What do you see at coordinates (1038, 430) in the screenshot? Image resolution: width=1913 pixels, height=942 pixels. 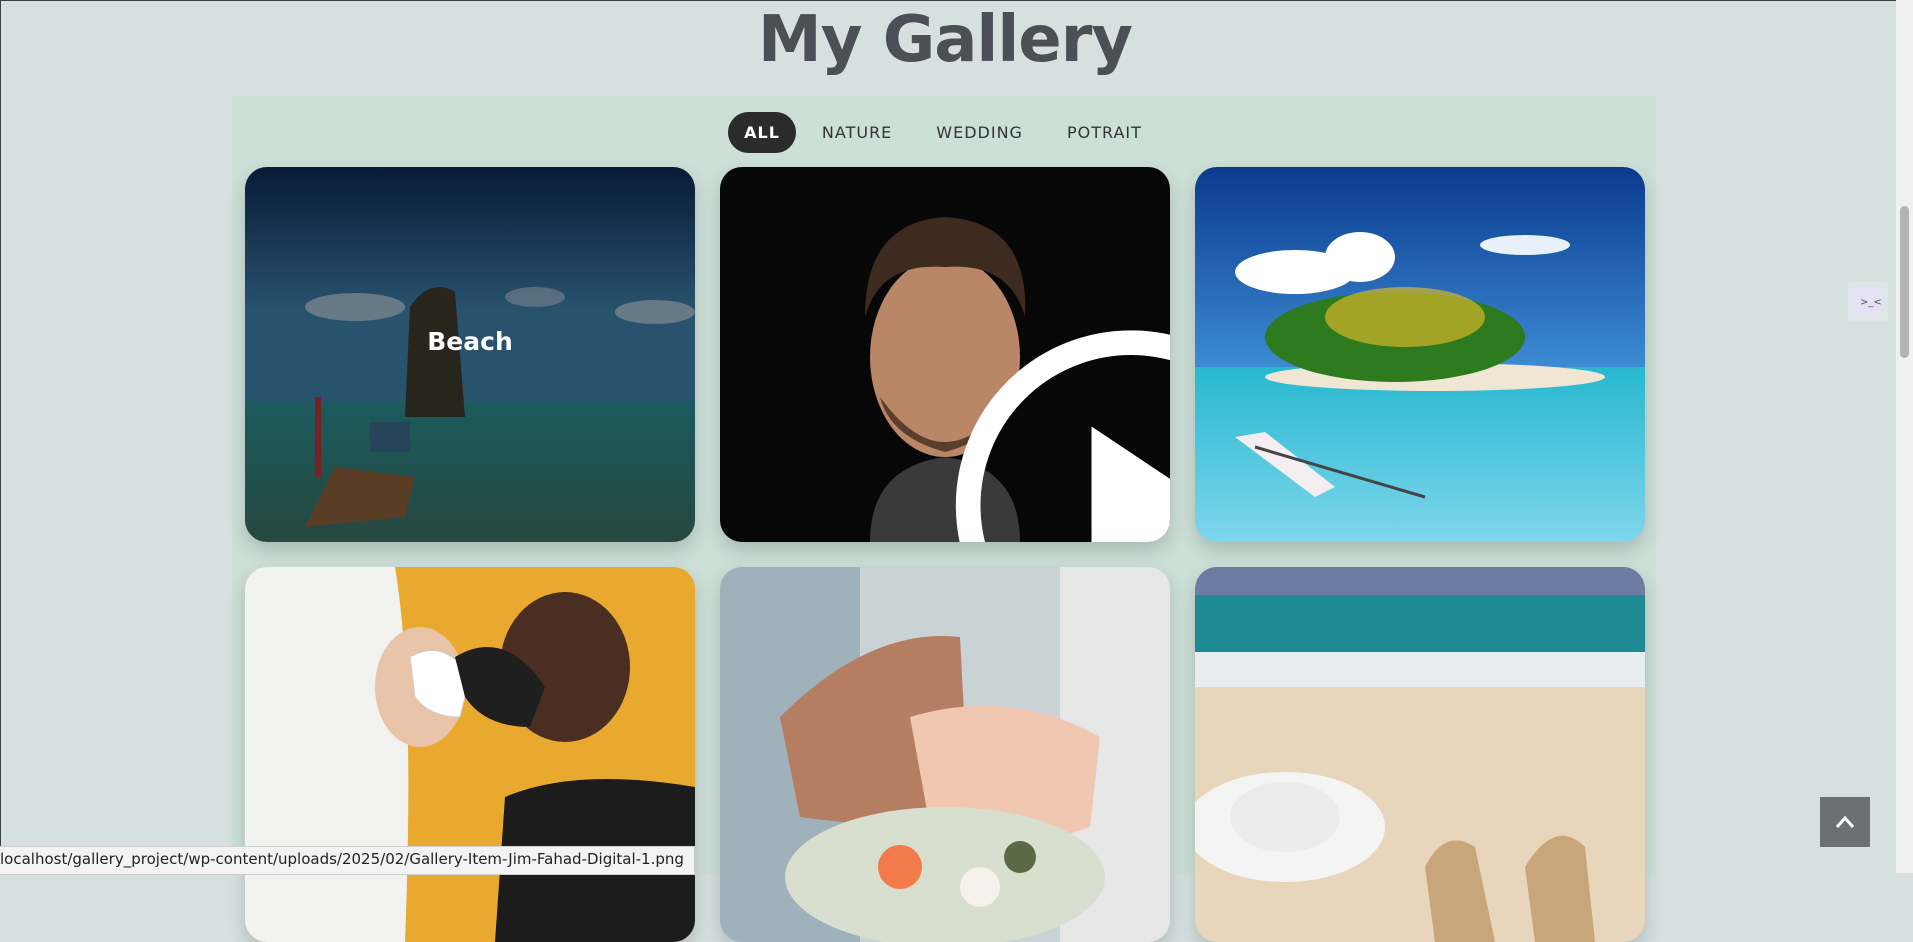 I see `play-icon` at bounding box center [1038, 430].